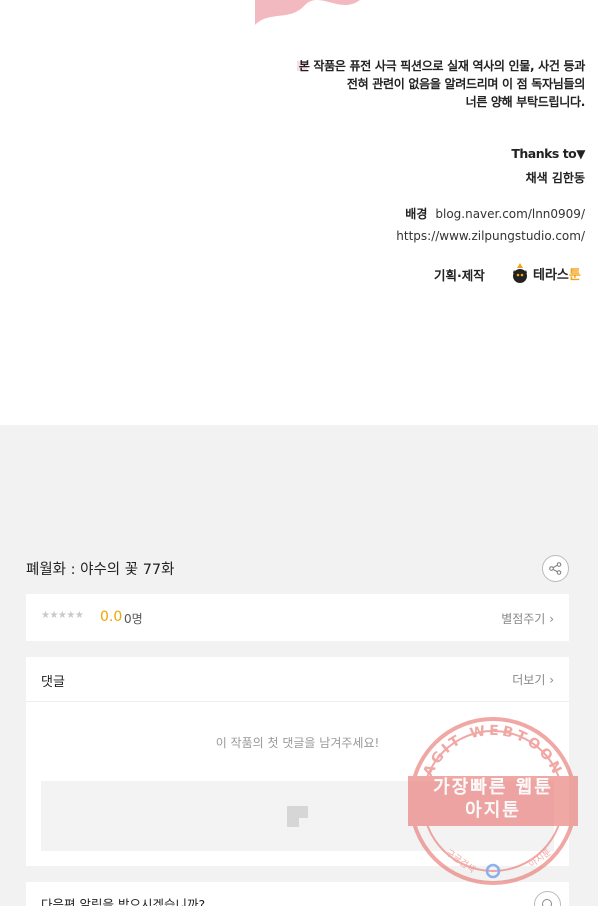  Describe the element at coordinates (574, 275) in the screenshot. I see `brand-suffix: 툰` at that location.